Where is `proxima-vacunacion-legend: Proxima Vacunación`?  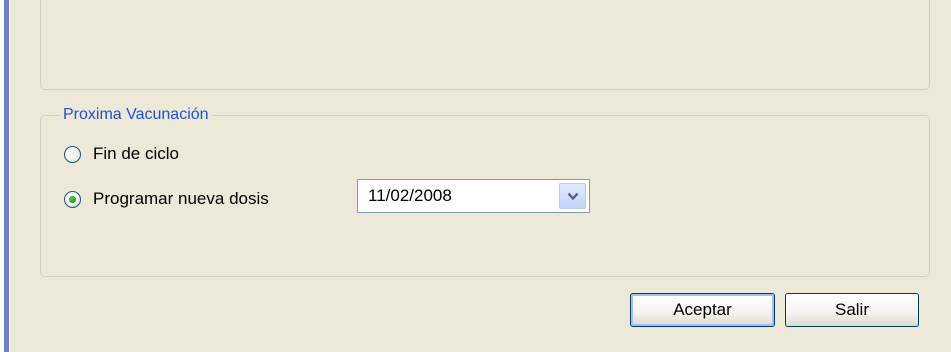
proxima-vacunacion-legend: Proxima Vacunación is located at coordinates (136, 115).